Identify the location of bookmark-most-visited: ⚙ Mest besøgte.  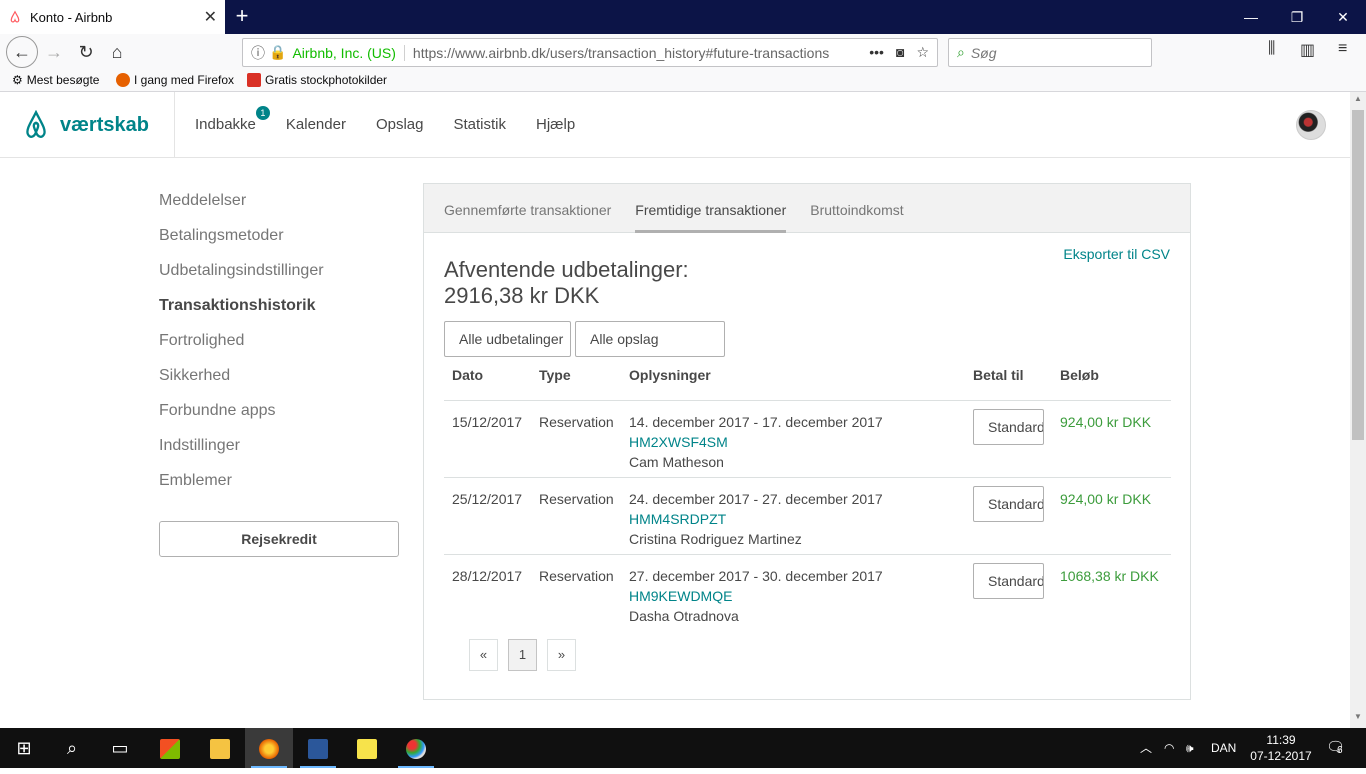
(55, 80).